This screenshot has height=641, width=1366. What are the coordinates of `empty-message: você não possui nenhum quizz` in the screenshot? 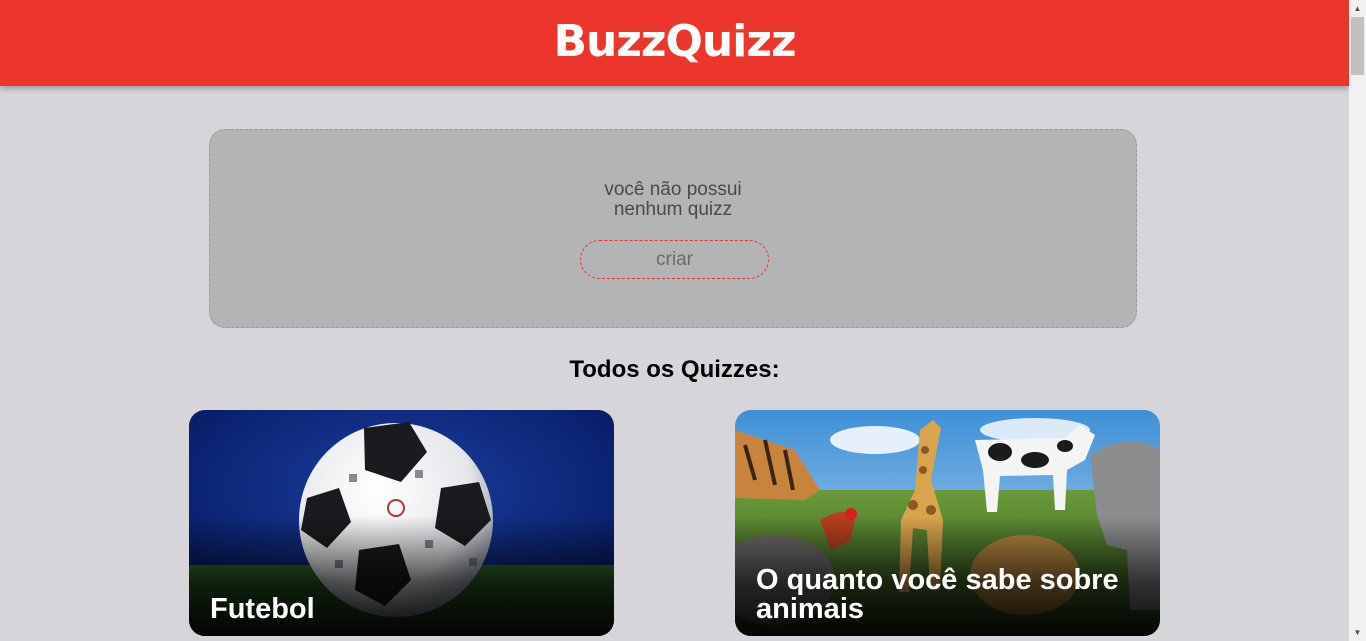 It's located at (673, 200).